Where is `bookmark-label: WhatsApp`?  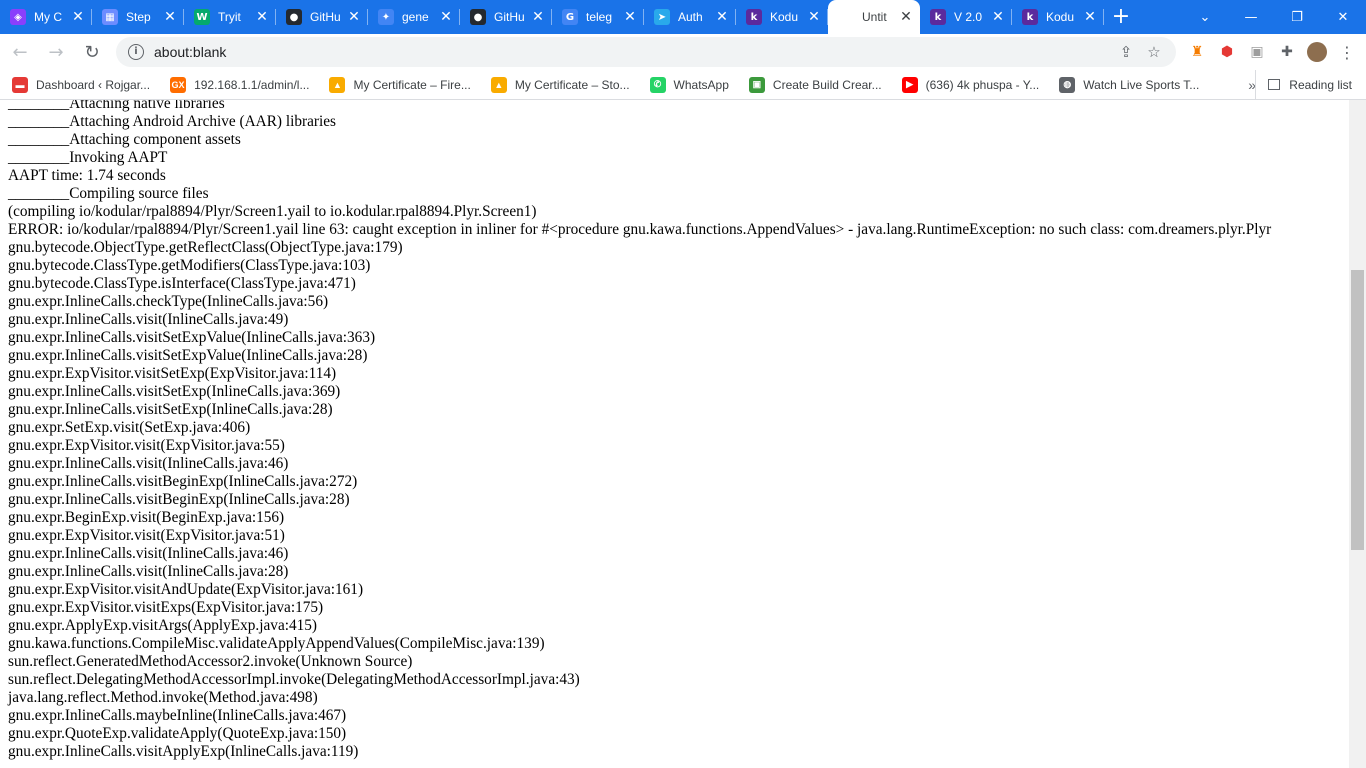
bookmark-label: WhatsApp is located at coordinates (701, 84).